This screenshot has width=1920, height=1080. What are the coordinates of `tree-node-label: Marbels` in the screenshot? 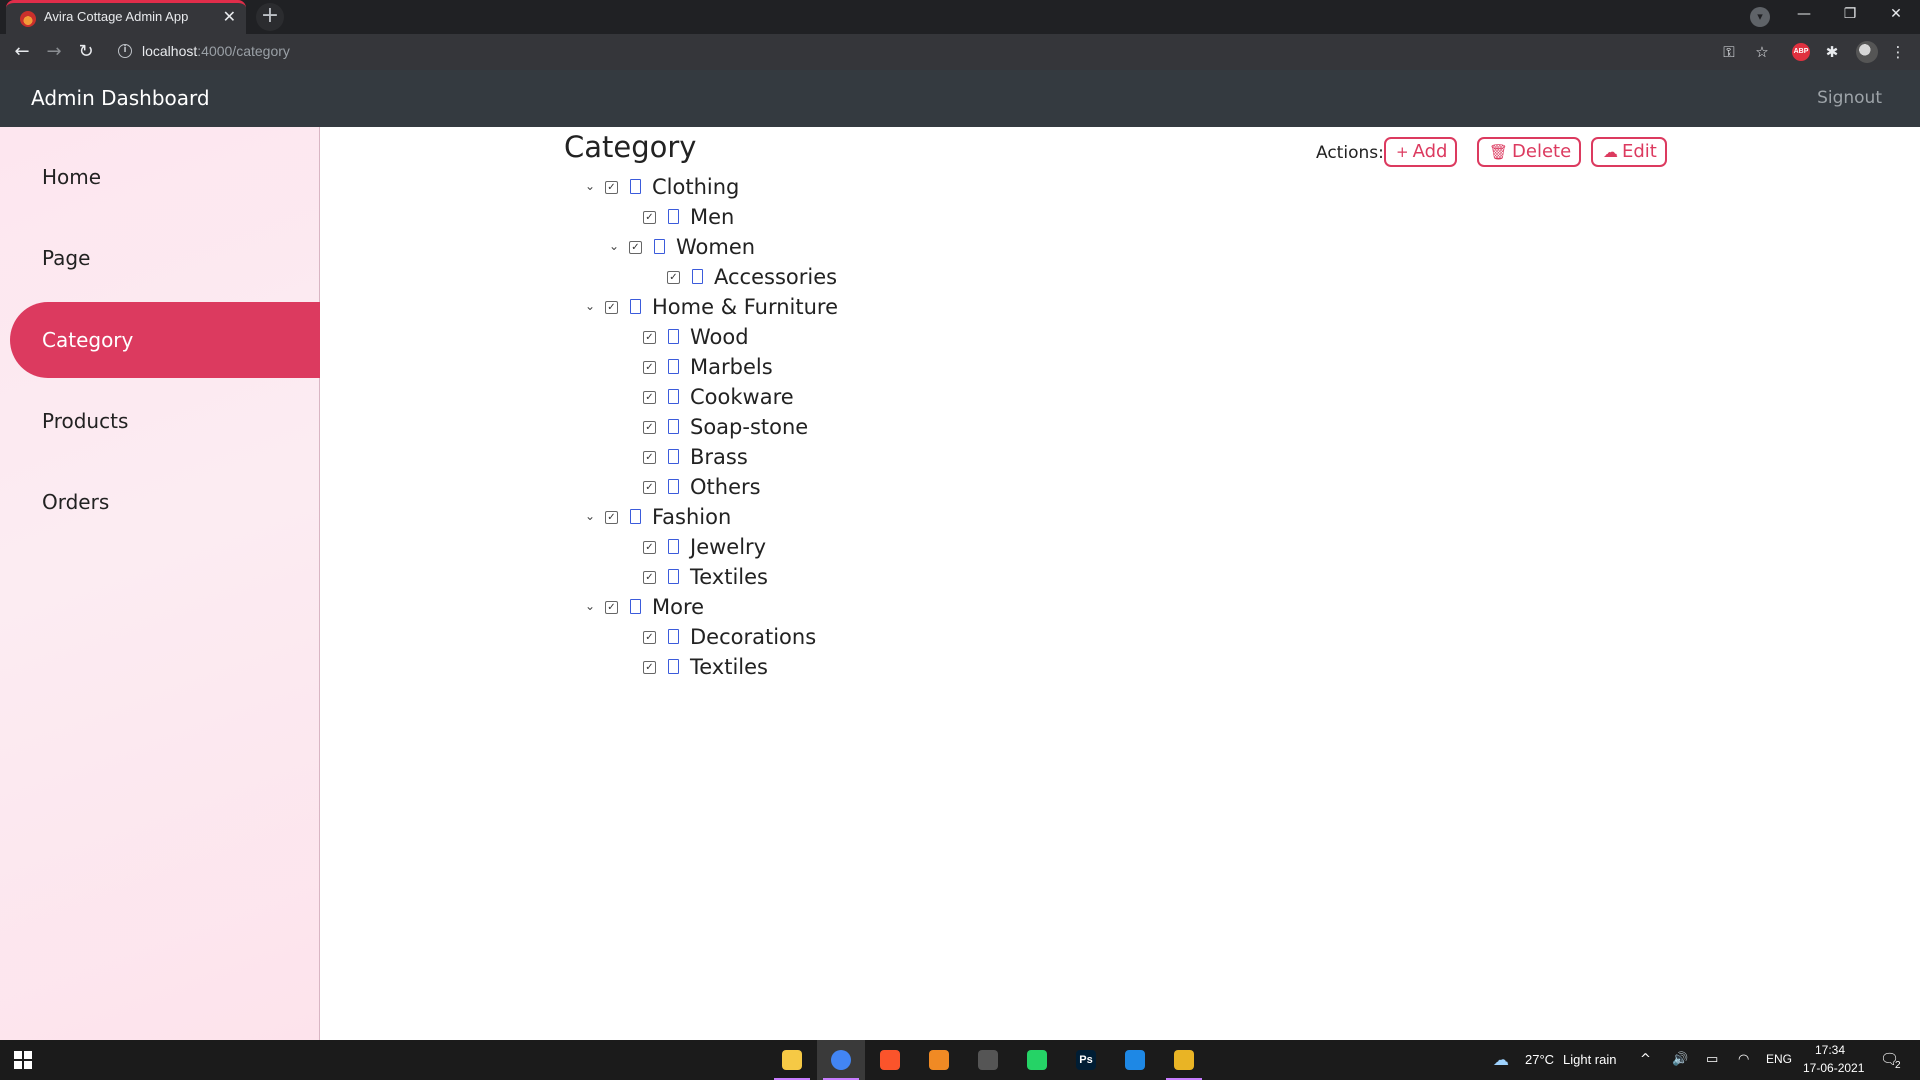 It's located at (731, 367).